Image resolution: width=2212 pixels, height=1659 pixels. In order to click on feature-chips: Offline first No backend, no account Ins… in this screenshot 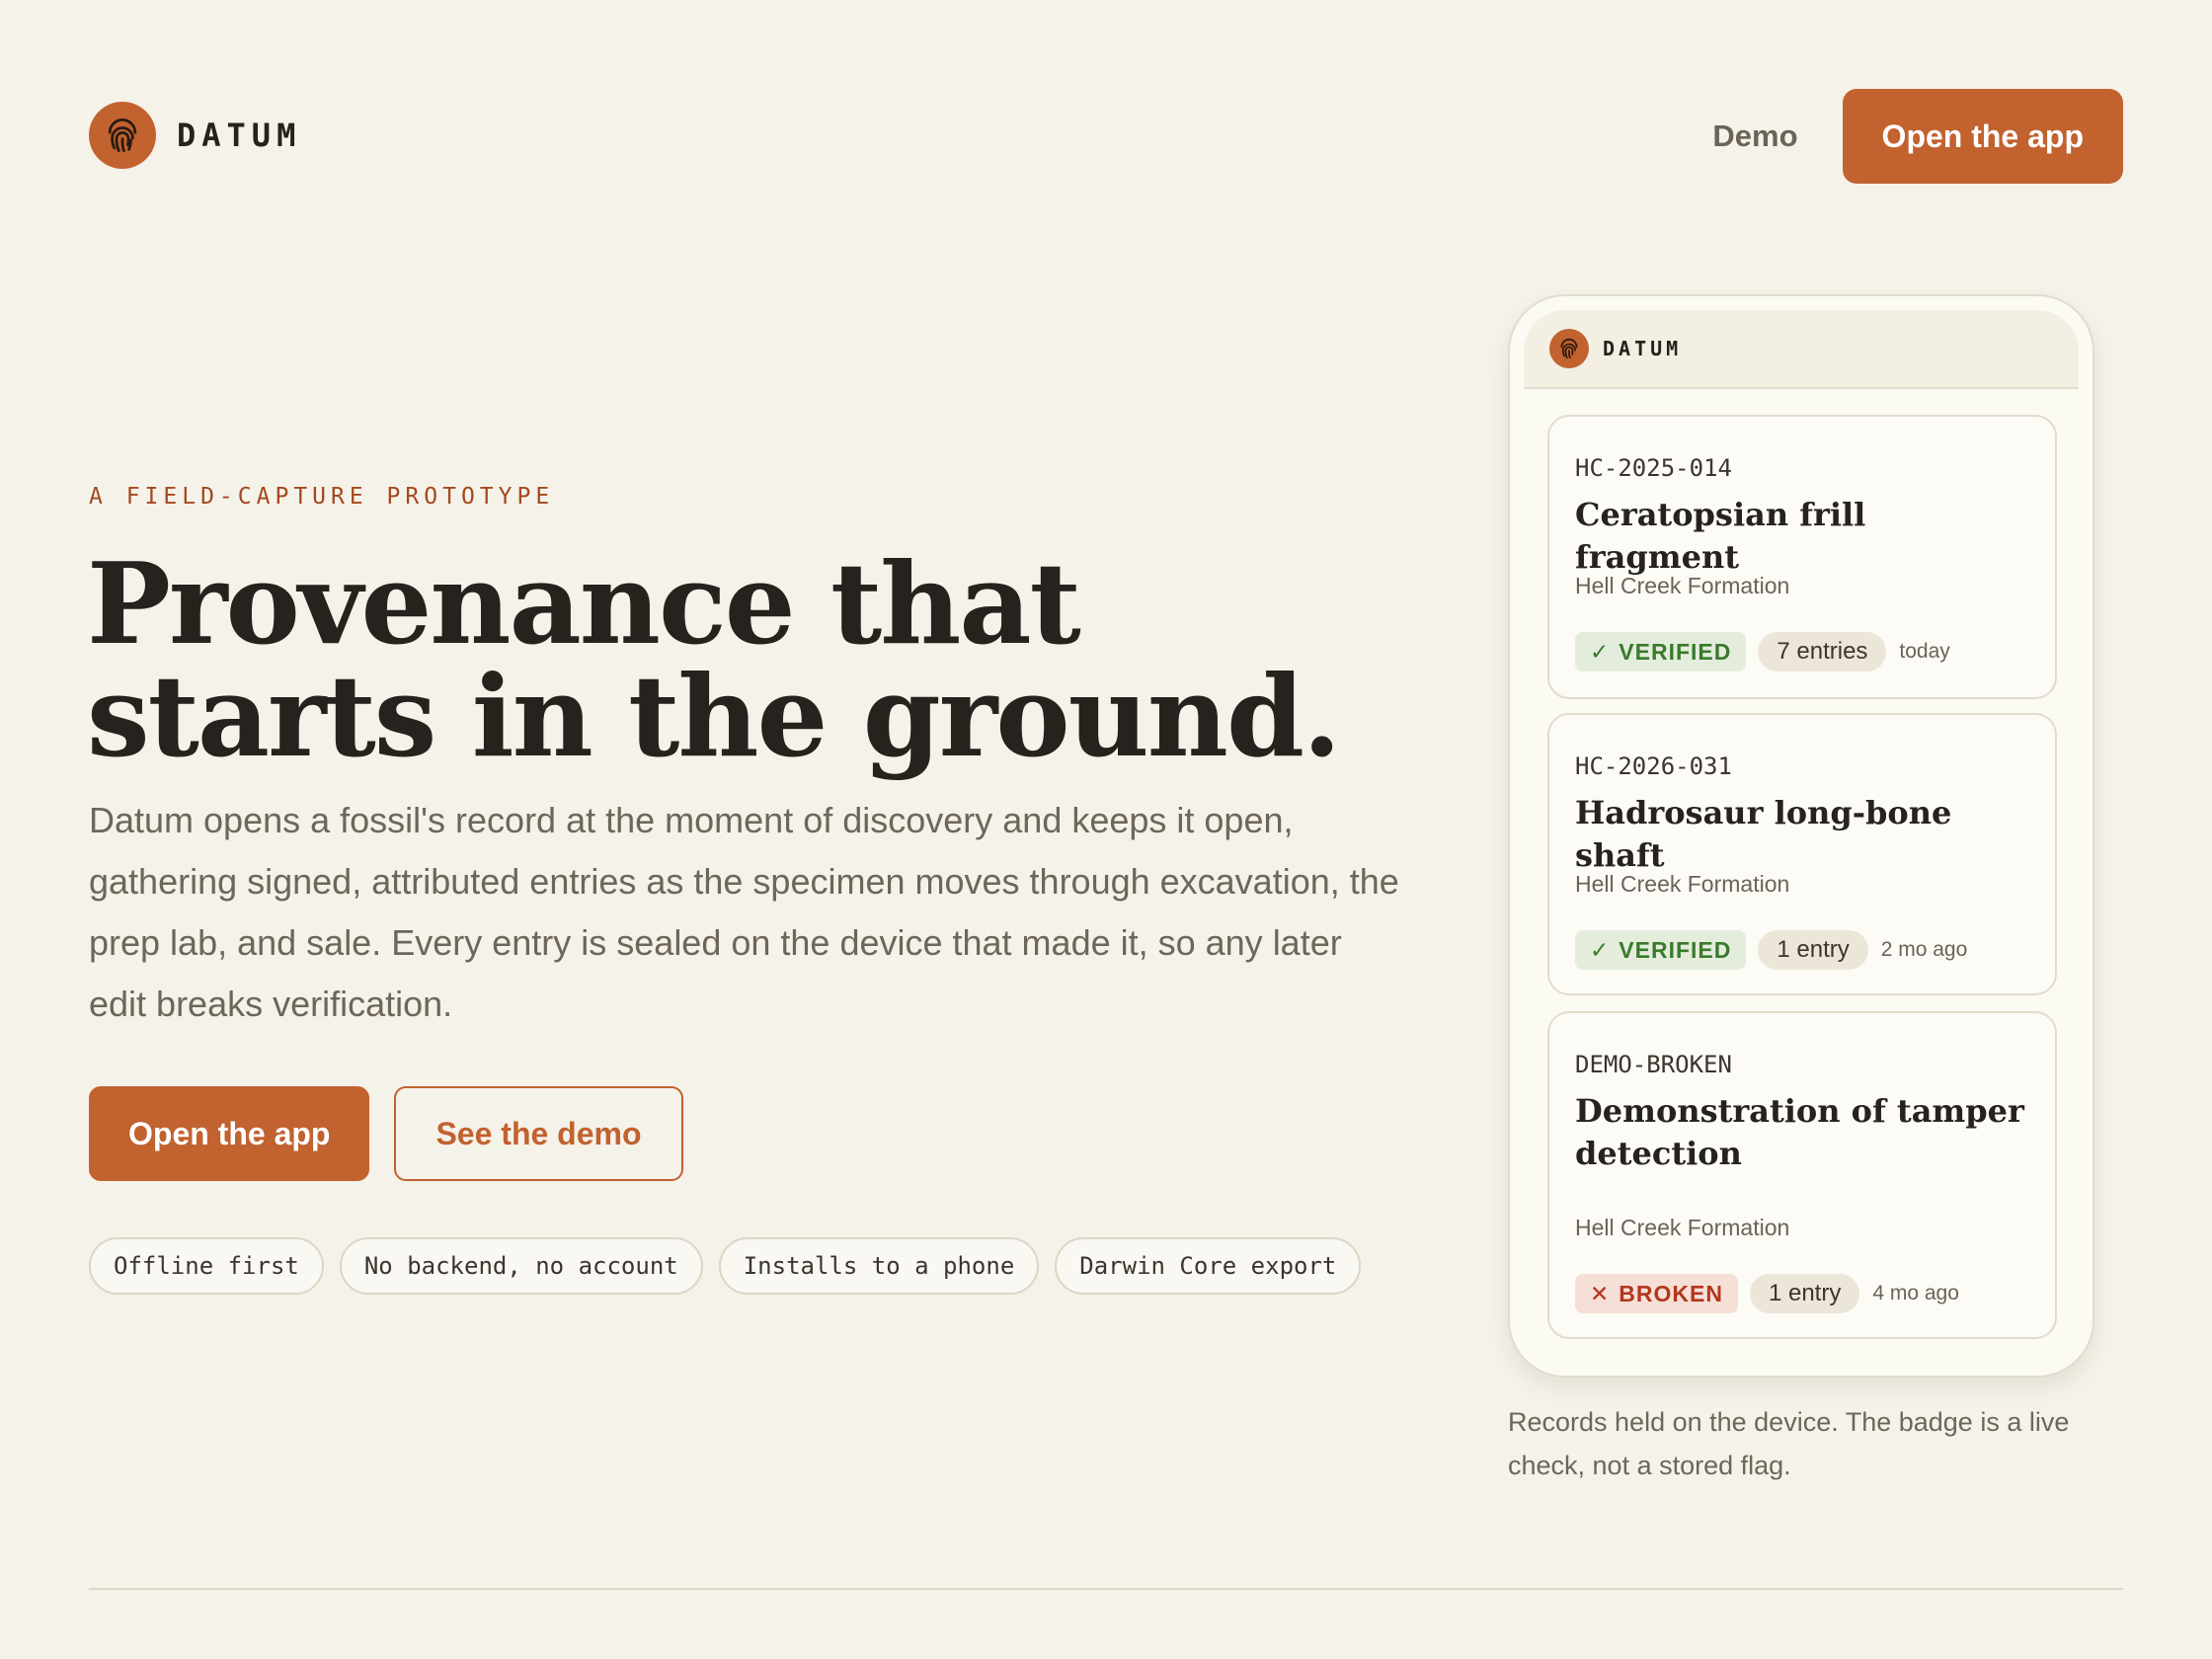, I will do `click(733, 1266)`.